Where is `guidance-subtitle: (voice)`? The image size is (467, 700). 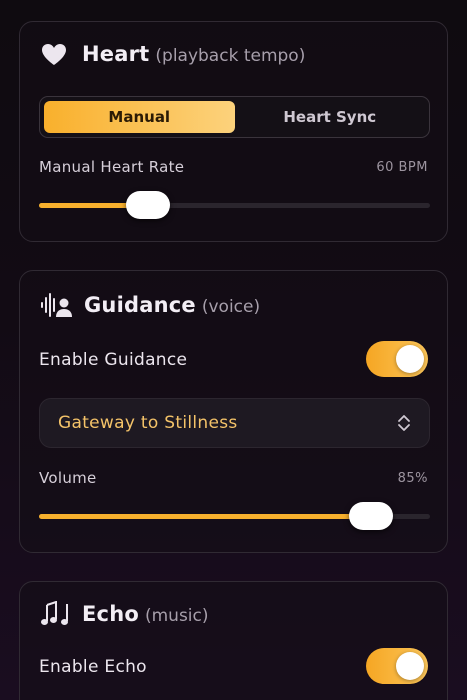
guidance-subtitle: (voice) is located at coordinates (231, 307).